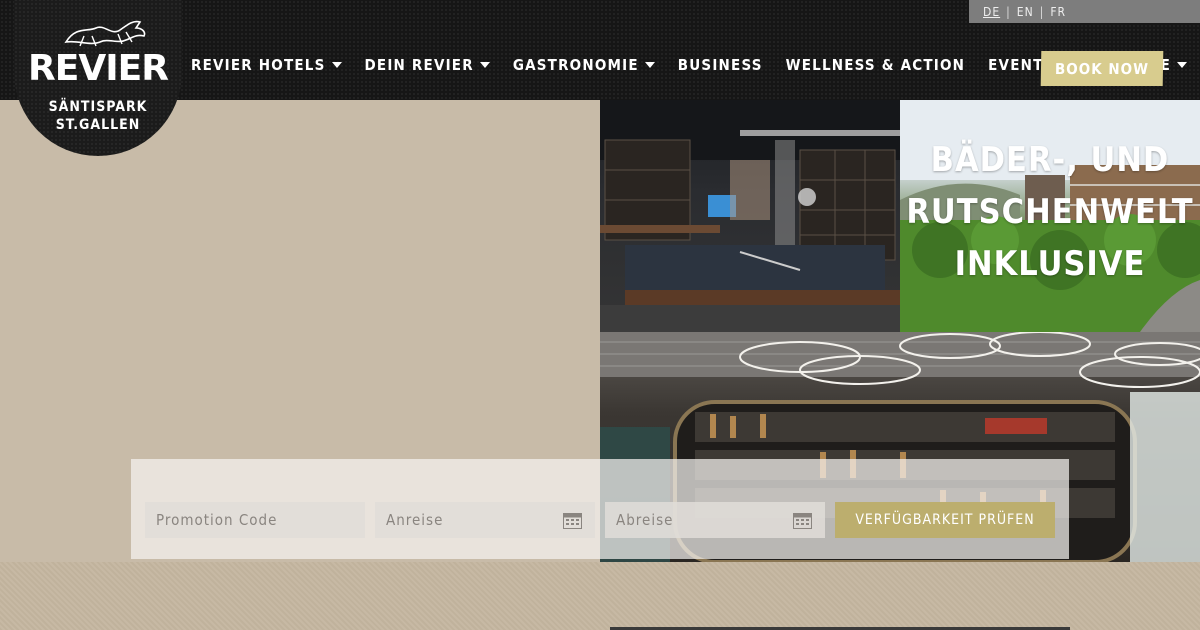 The width and height of the screenshot is (1200, 630). Describe the element at coordinates (1025, 12) in the screenshot. I see `lang-en: EN` at that location.